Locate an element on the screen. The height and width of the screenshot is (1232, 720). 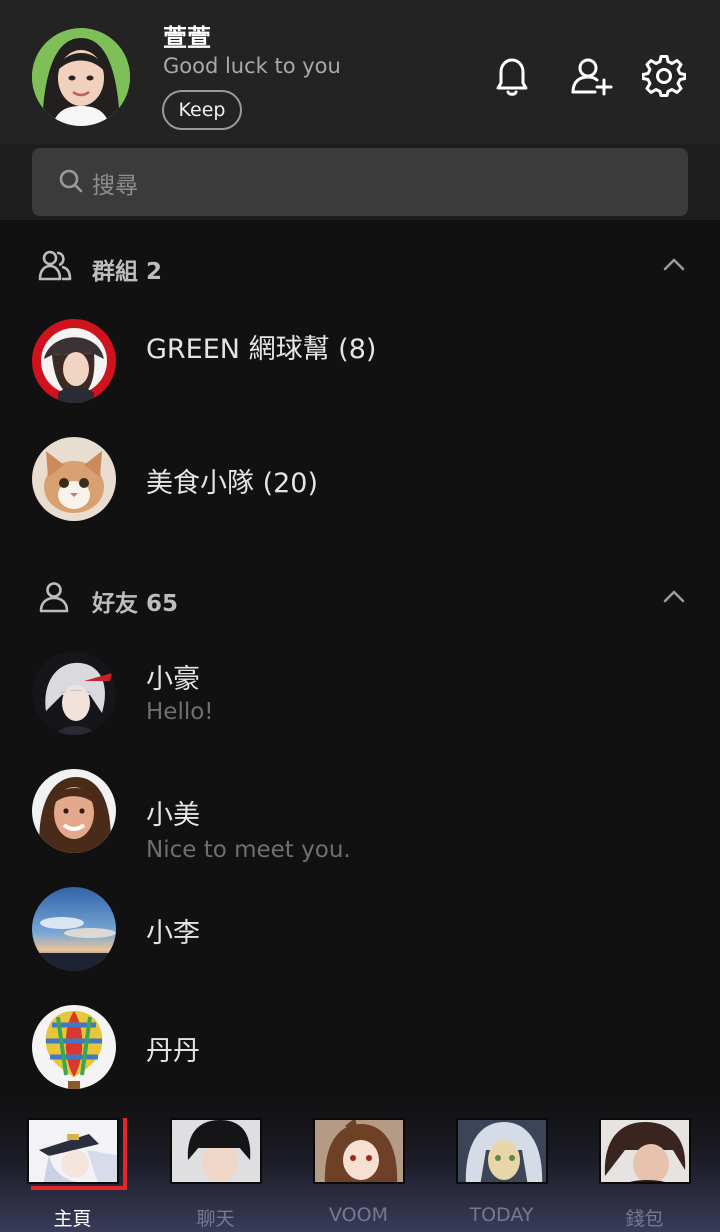
tab-today: TODAY is located at coordinates (501, 1166).